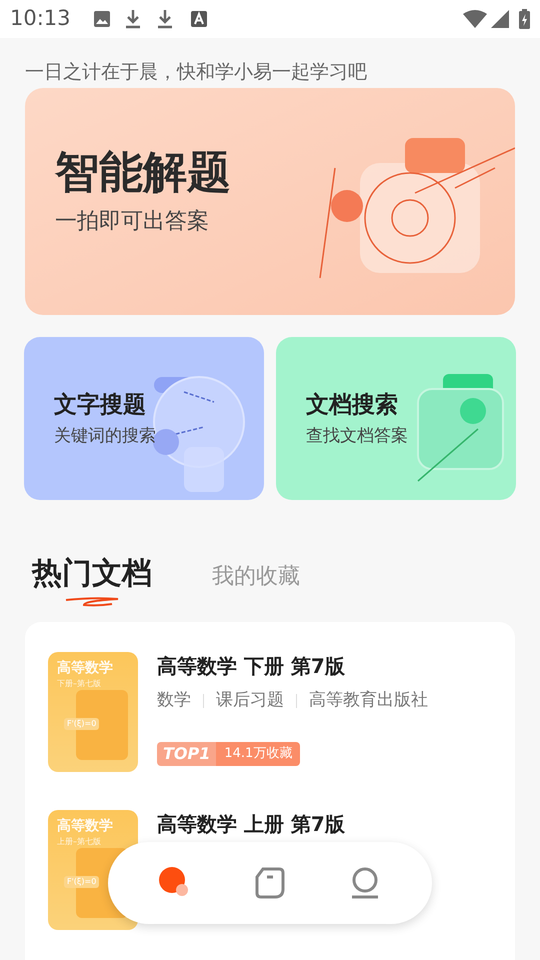 This screenshot has height=960, width=540. What do you see at coordinates (100, 405) in the screenshot?
I see `feature-title: 文字搜题` at bounding box center [100, 405].